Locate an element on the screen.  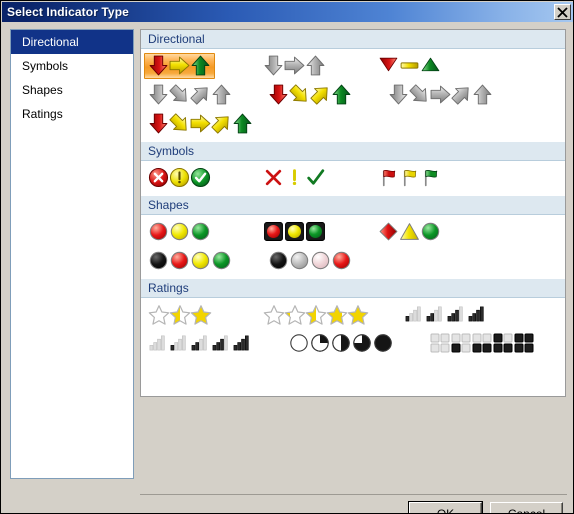
star-half-icon is located at coordinates (180, 314).